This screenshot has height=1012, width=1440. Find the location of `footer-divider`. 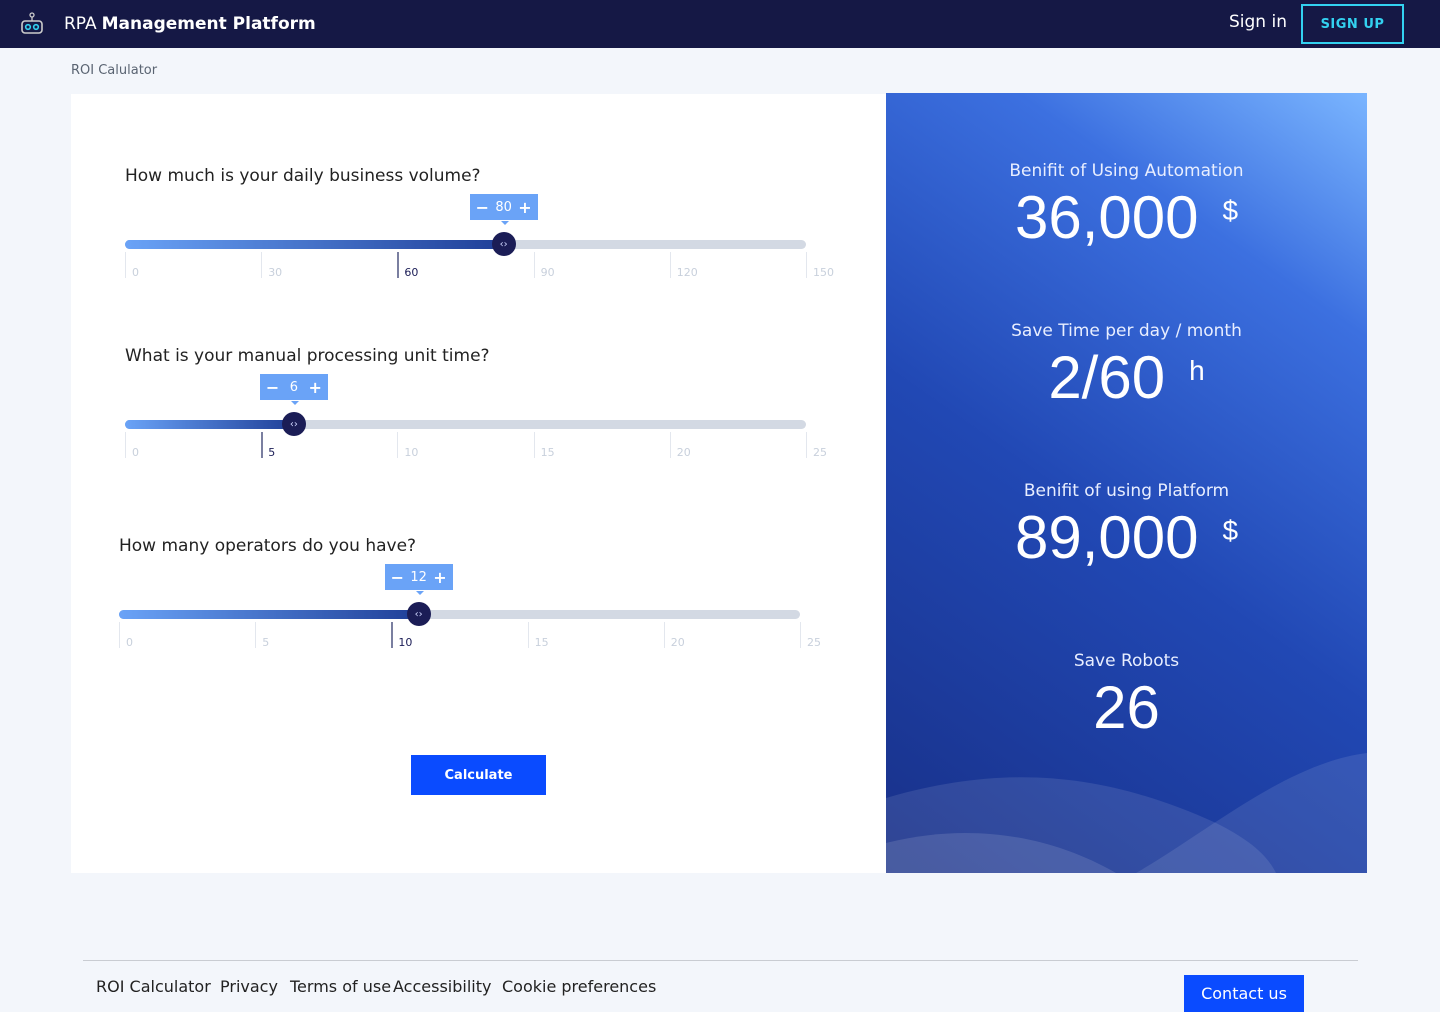

footer-divider is located at coordinates (720, 960).